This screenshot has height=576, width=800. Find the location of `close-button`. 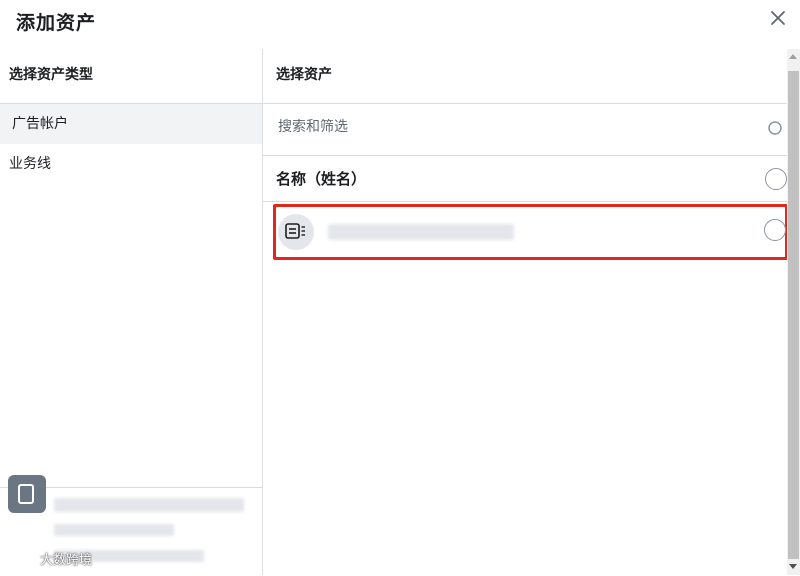

close-button is located at coordinates (778, 18).